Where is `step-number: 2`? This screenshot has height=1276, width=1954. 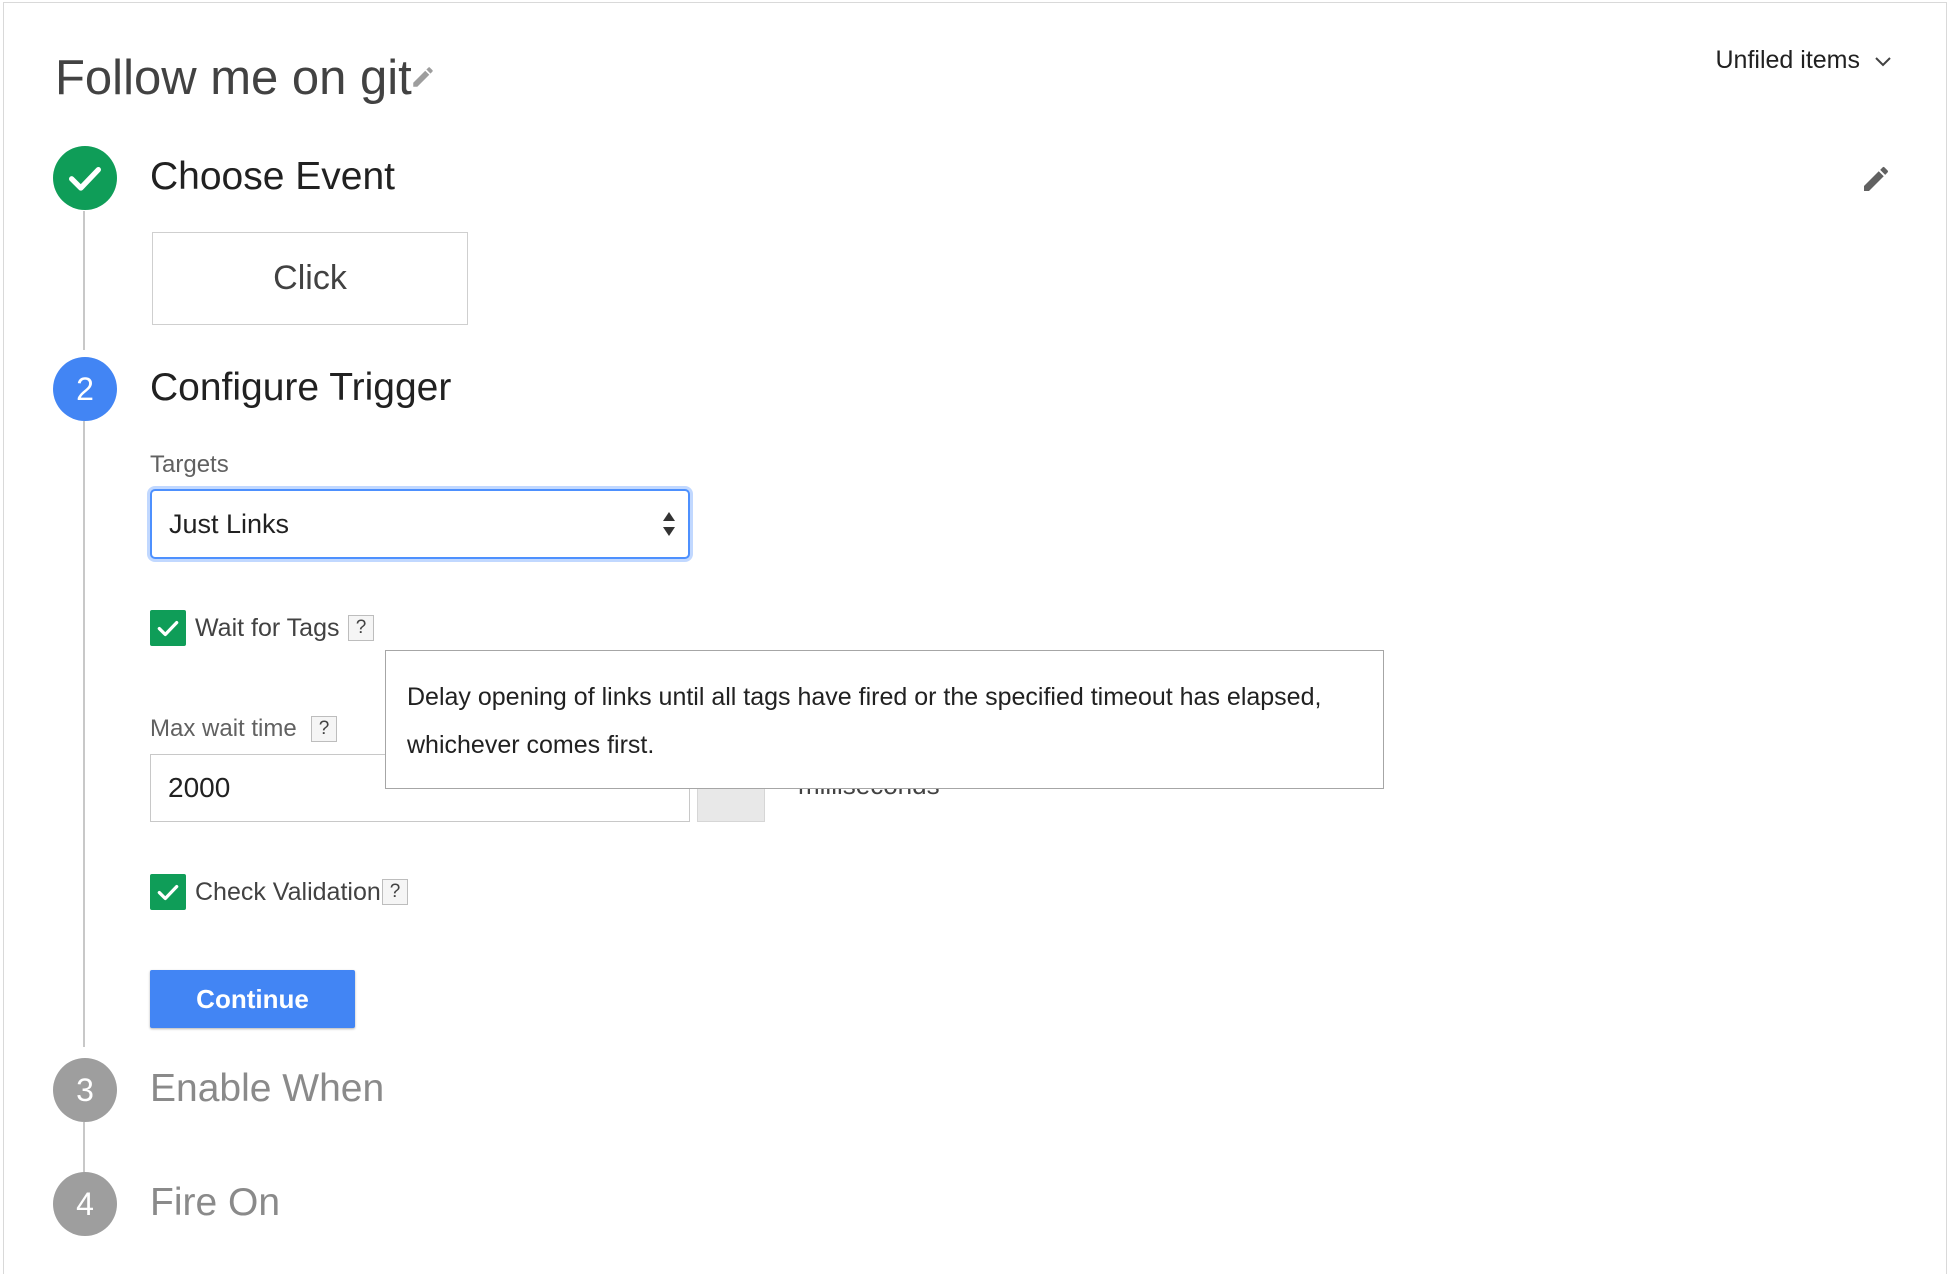
step-number: 2 is located at coordinates (85, 388).